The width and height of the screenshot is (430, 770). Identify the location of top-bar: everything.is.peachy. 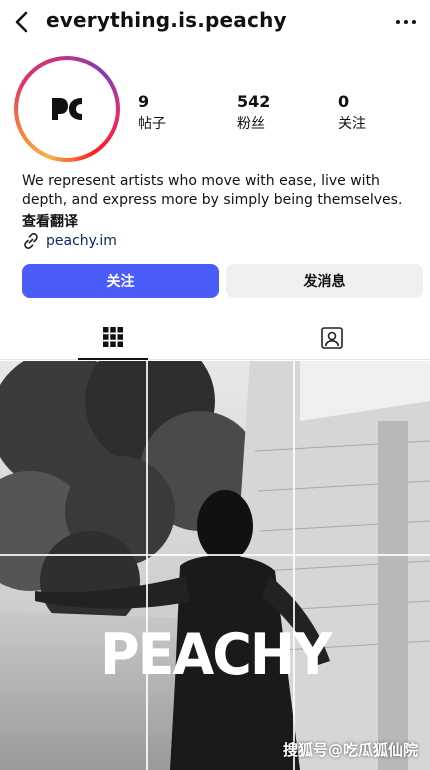
(215, 23).